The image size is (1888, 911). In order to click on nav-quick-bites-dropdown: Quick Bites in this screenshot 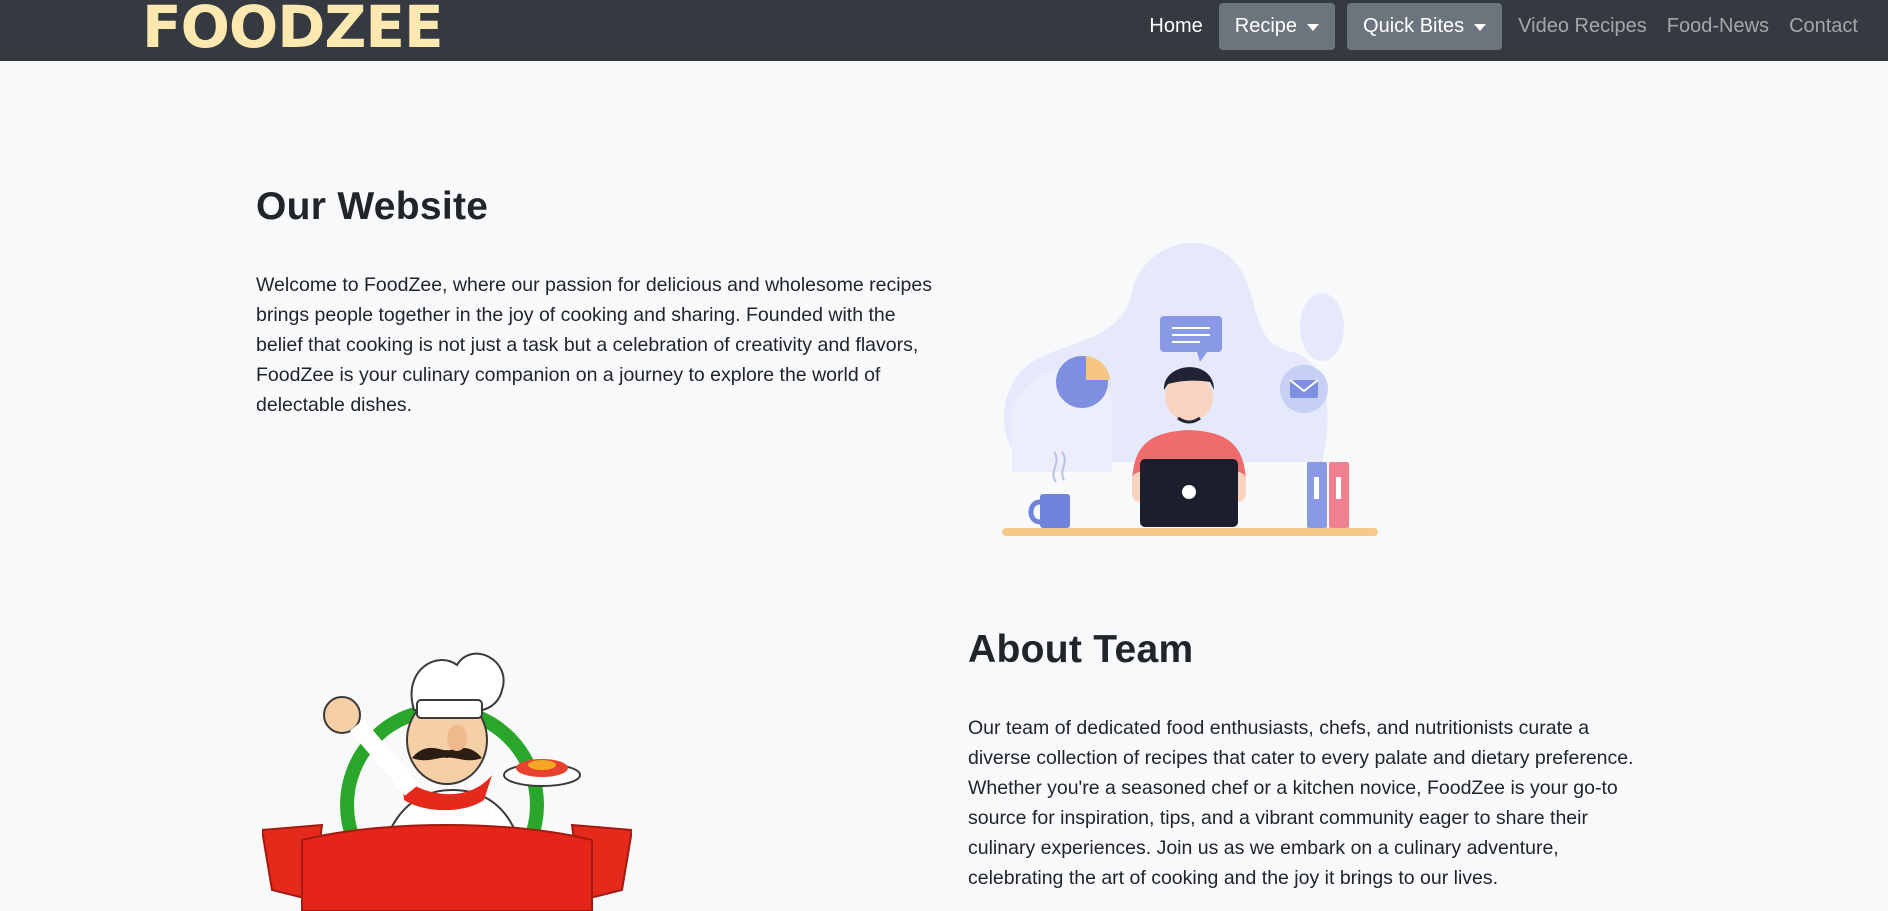, I will do `click(1425, 26)`.